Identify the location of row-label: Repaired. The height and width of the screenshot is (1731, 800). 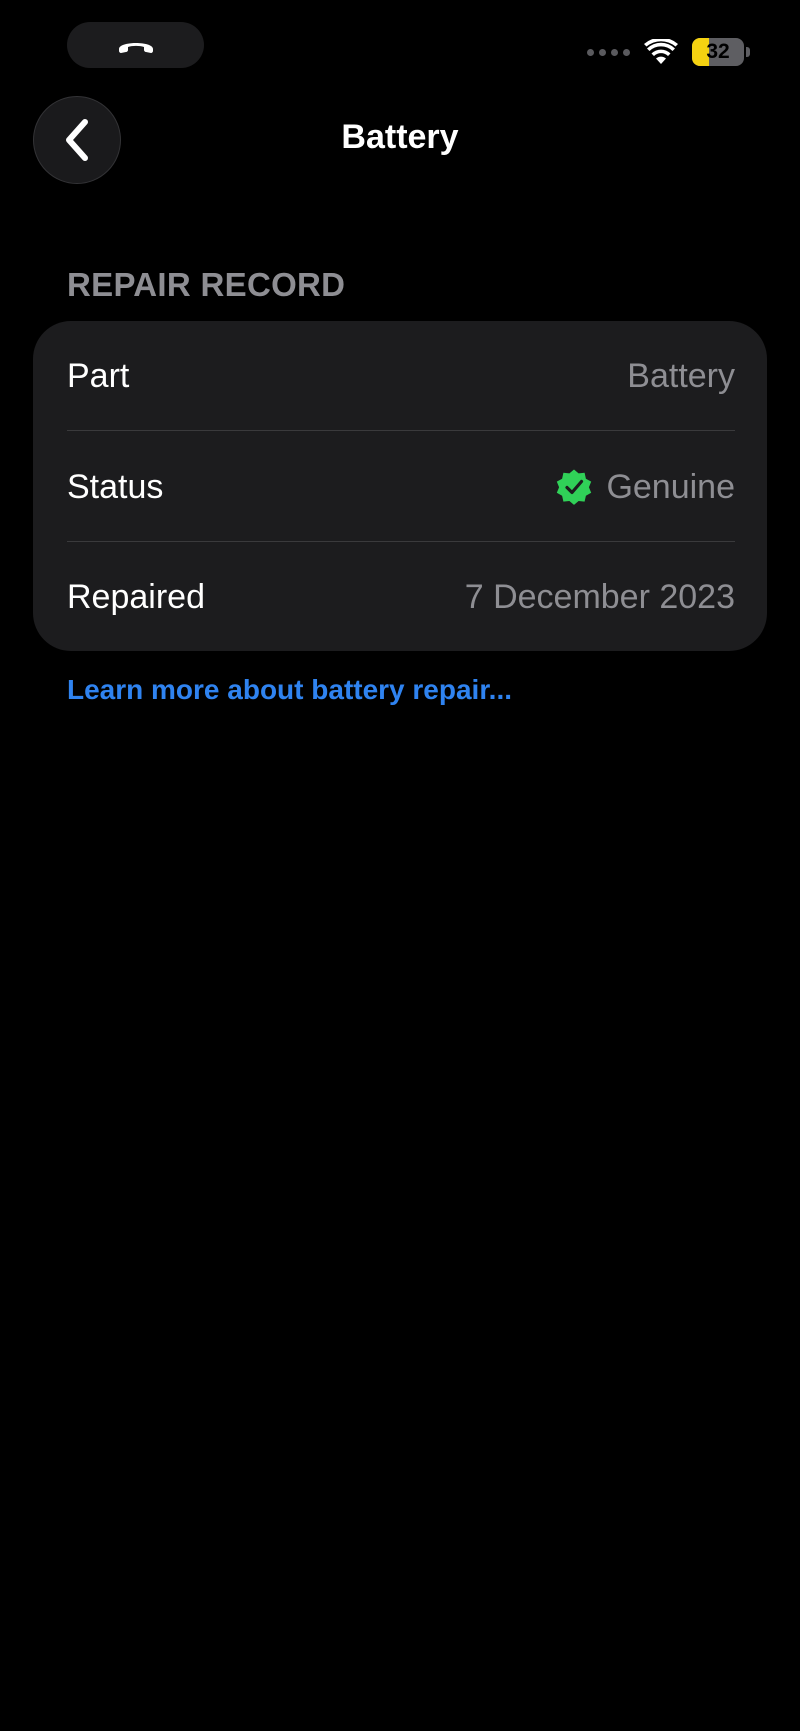
(136, 596).